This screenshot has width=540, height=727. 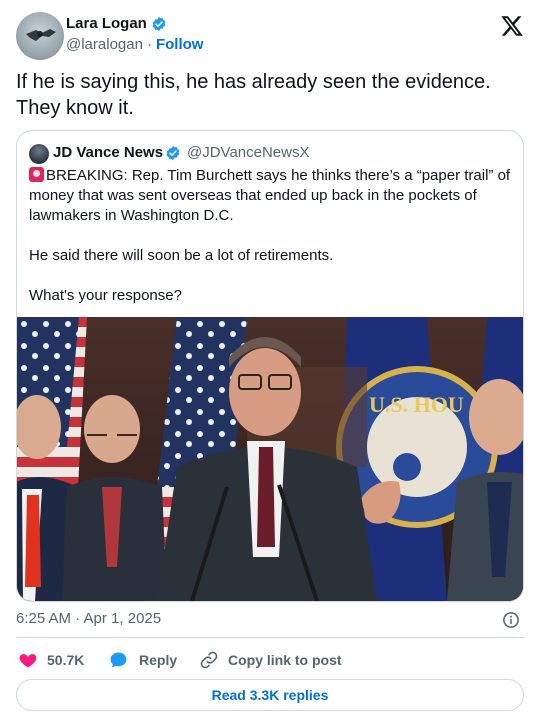 I want to click on post-timestamp: 6:25 AM · Apr 1, 2025, so click(x=88, y=619).